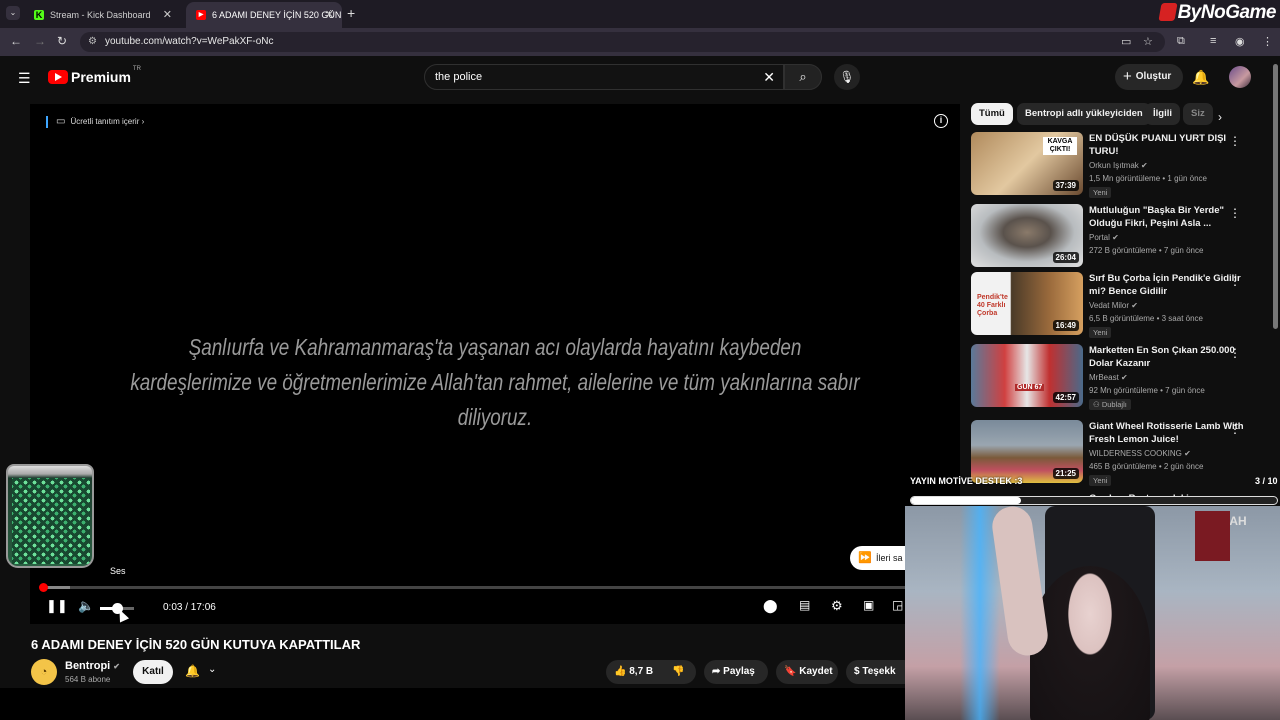 This screenshot has width=1280, height=720. What do you see at coordinates (992, 114) in the screenshot?
I see `chip-all: Tümü` at bounding box center [992, 114].